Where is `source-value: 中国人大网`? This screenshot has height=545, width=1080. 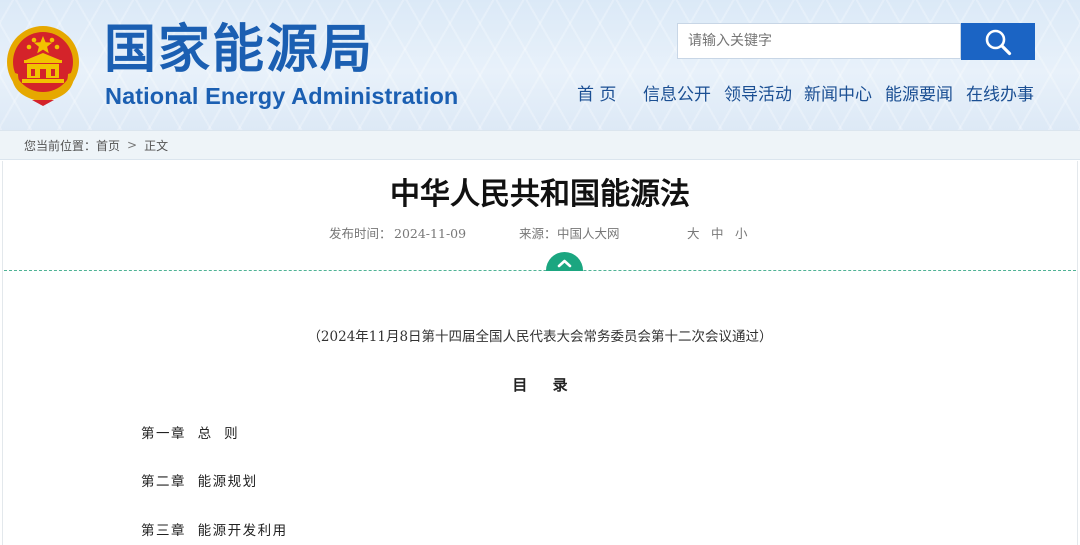 source-value: 中国人大网 is located at coordinates (588, 233).